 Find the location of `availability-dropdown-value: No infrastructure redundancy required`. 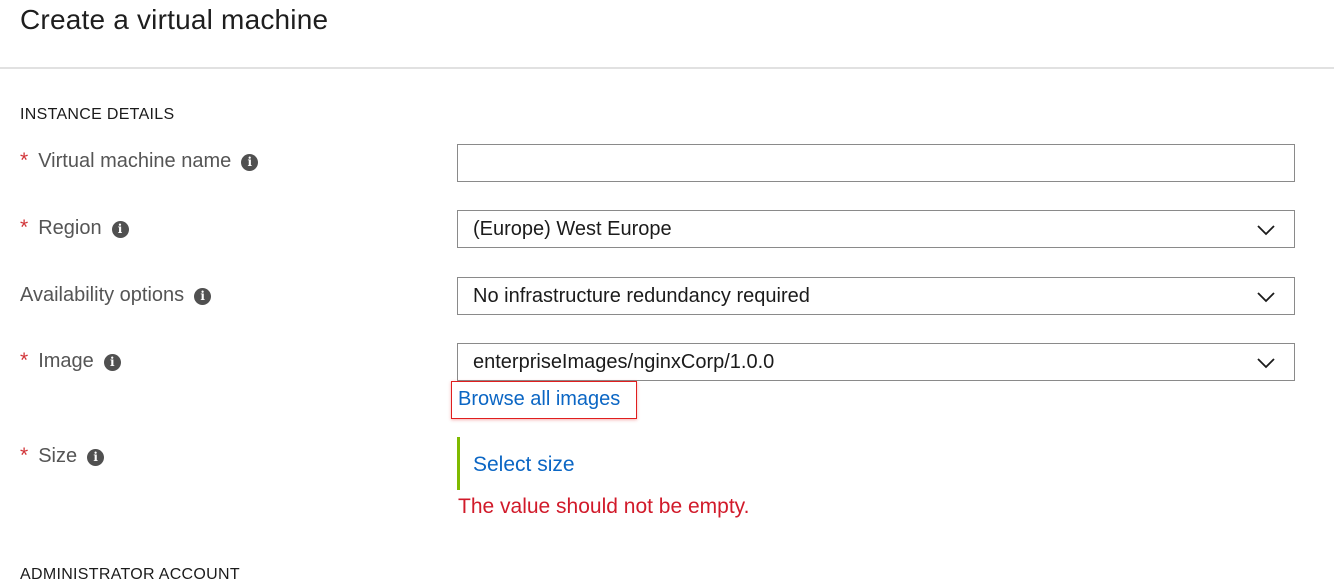

availability-dropdown-value: No infrastructure redundancy required is located at coordinates (641, 296).